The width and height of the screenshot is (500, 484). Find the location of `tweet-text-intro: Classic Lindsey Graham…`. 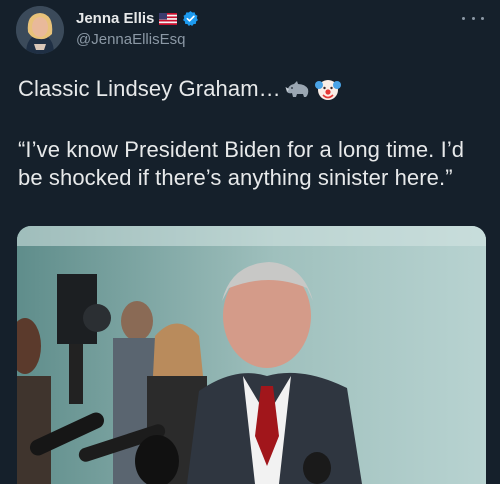

tweet-text-intro: Classic Lindsey Graham… is located at coordinates (149, 88).